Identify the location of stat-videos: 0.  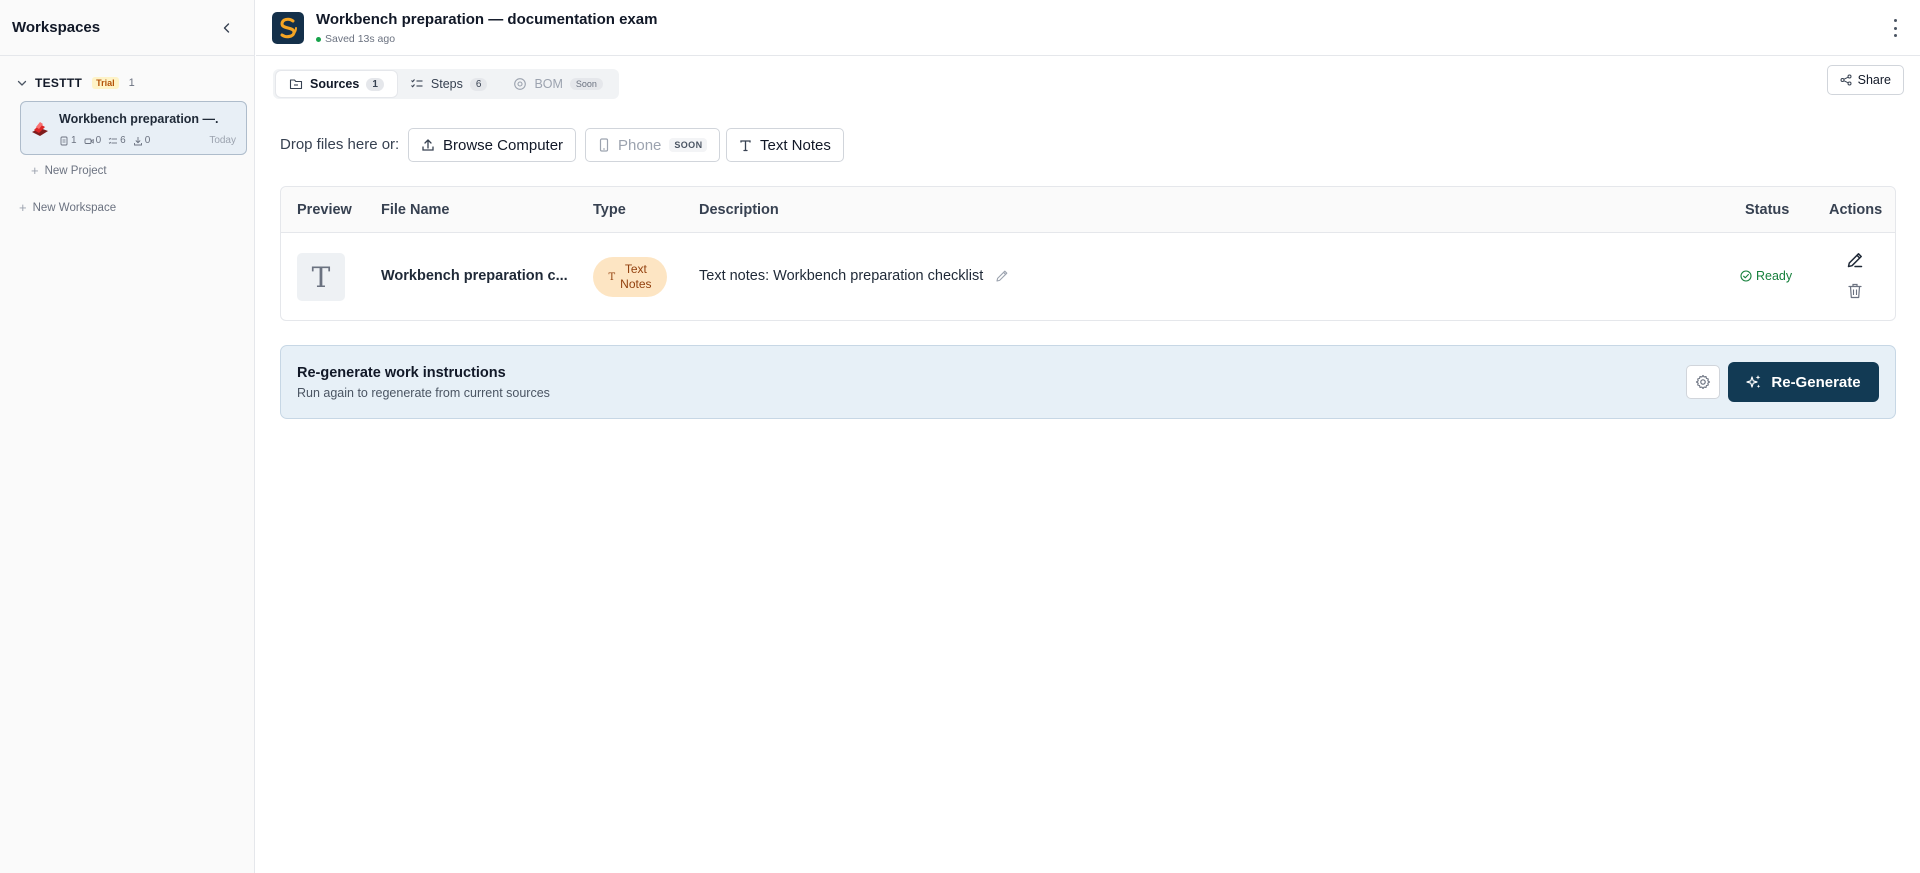
(93, 140).